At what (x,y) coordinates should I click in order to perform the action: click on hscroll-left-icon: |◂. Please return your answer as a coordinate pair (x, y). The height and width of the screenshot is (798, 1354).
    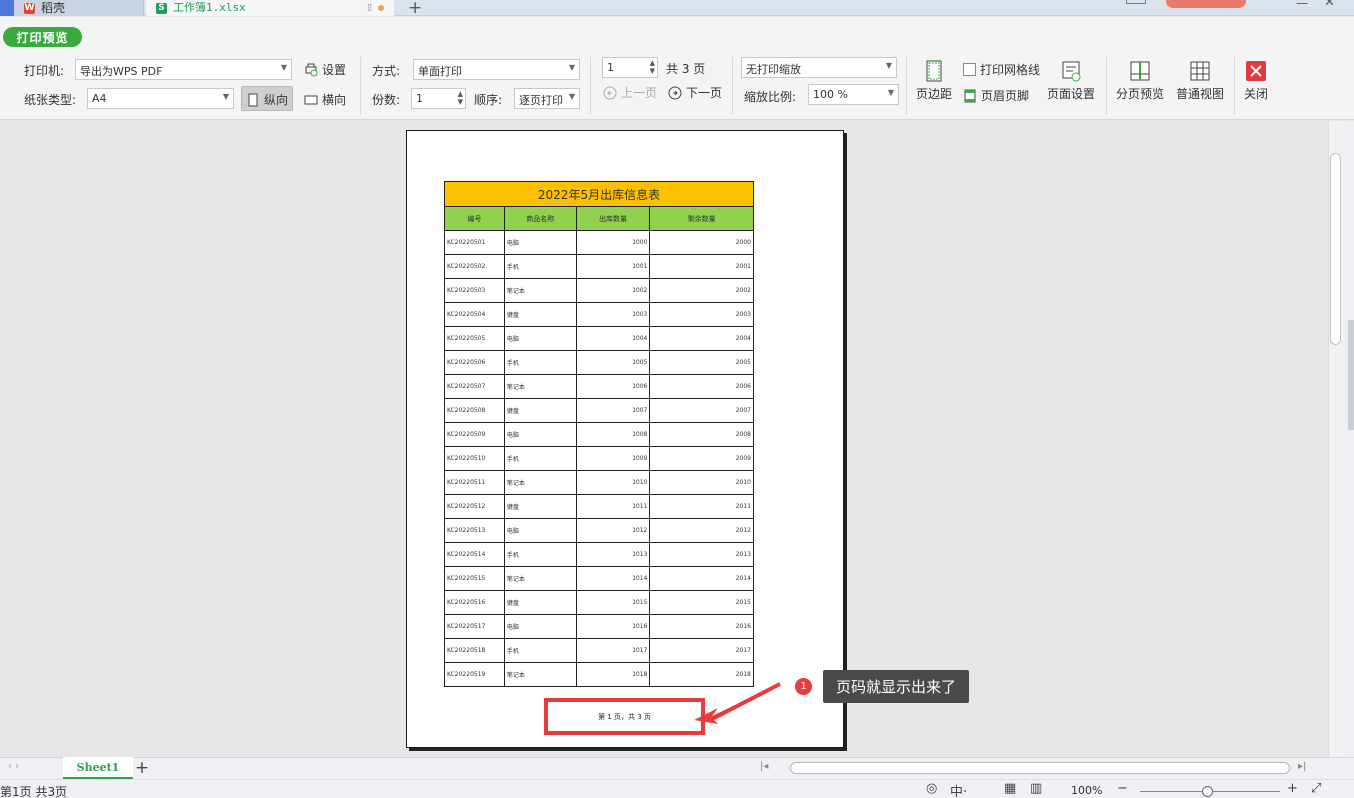
    Looking at the image, I should click on (764, 766).